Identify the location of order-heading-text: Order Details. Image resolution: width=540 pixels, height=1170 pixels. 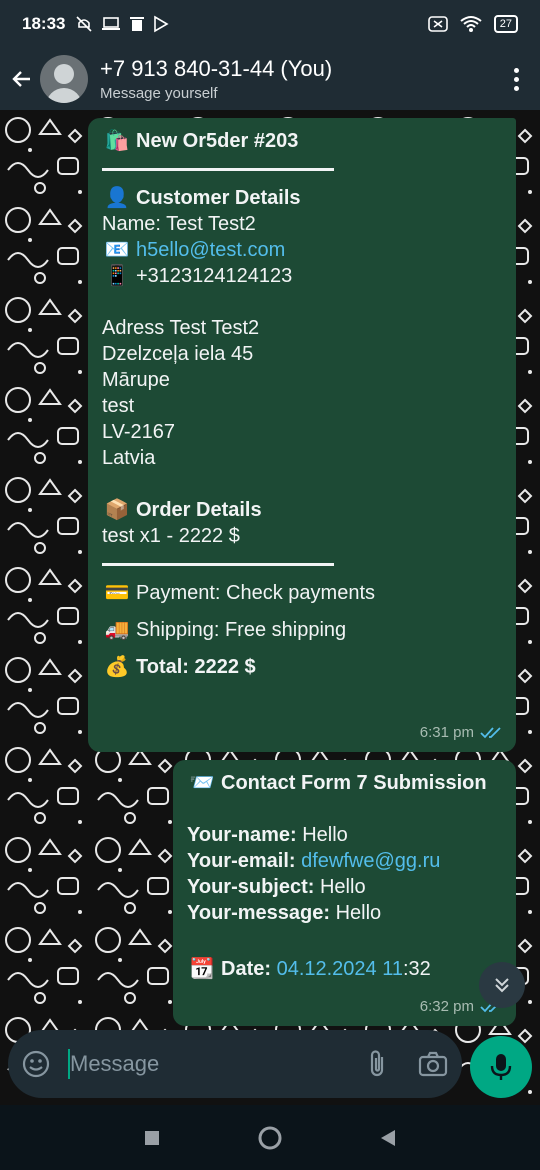
(199, 510).